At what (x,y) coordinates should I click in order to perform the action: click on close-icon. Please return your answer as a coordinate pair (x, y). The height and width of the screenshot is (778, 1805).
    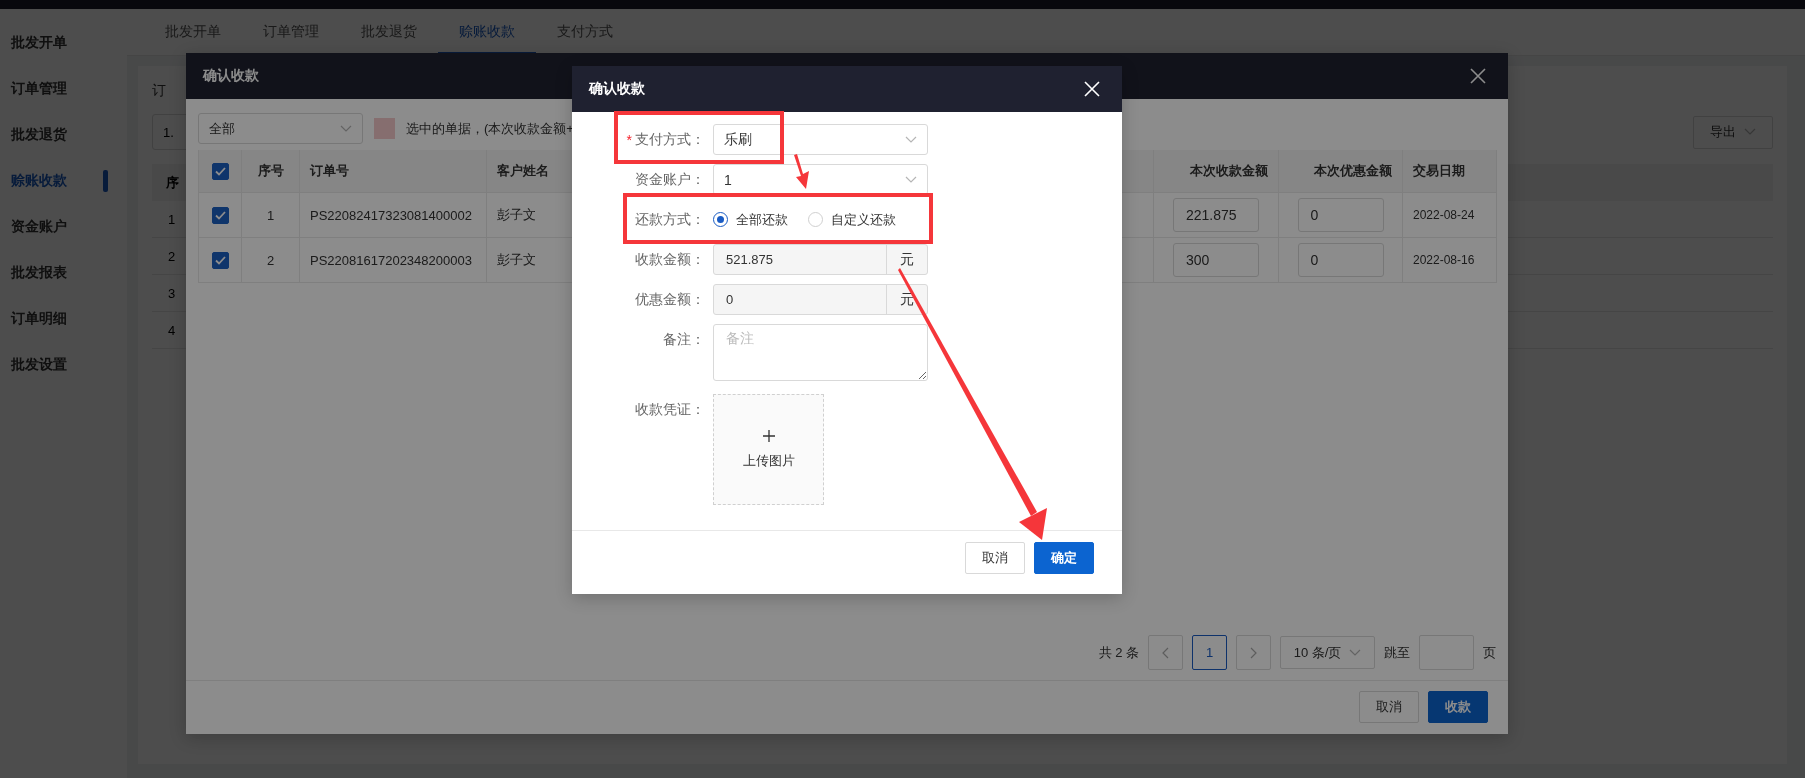
    Looking at the image, I should click on (1092, 89).